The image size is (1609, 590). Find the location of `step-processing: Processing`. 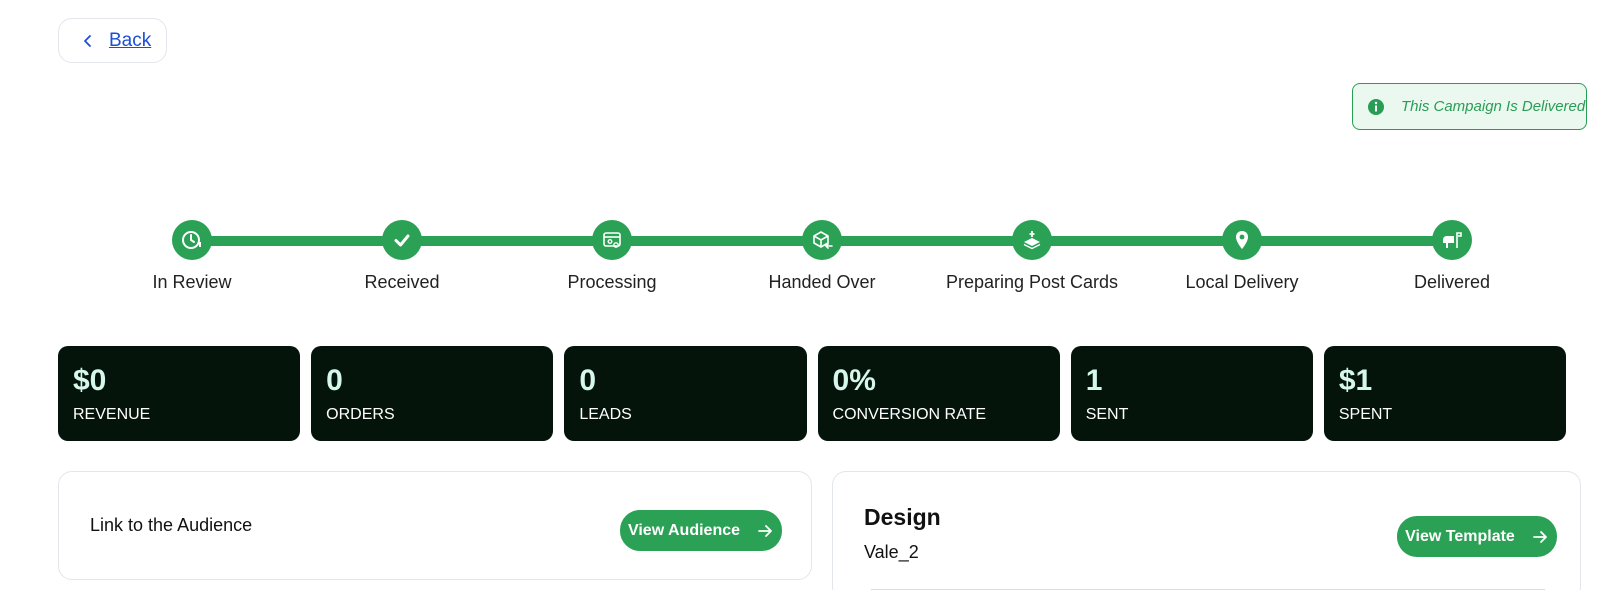

step-processing: Processing is located at coordinates (612, 256).